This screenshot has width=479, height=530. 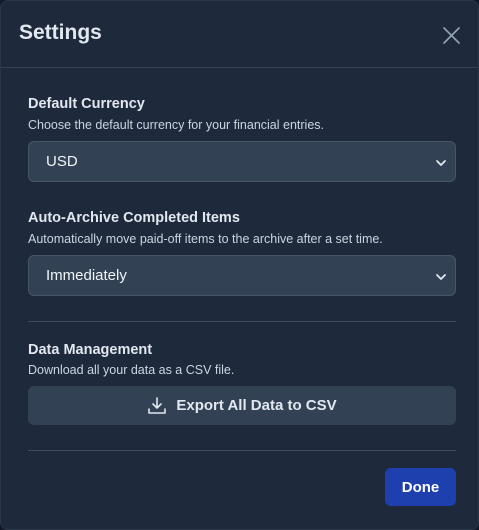 I want to click on currency-select-value: USD, so click(x=62, y=161).